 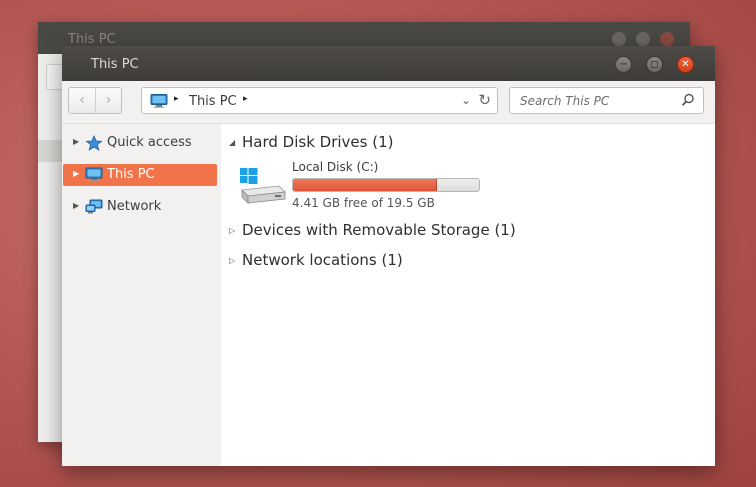 What do you see at coordinates (134, 206) in the screenshot?
I see `sidebar-item-label: Network` at bounding box center [134, 206].